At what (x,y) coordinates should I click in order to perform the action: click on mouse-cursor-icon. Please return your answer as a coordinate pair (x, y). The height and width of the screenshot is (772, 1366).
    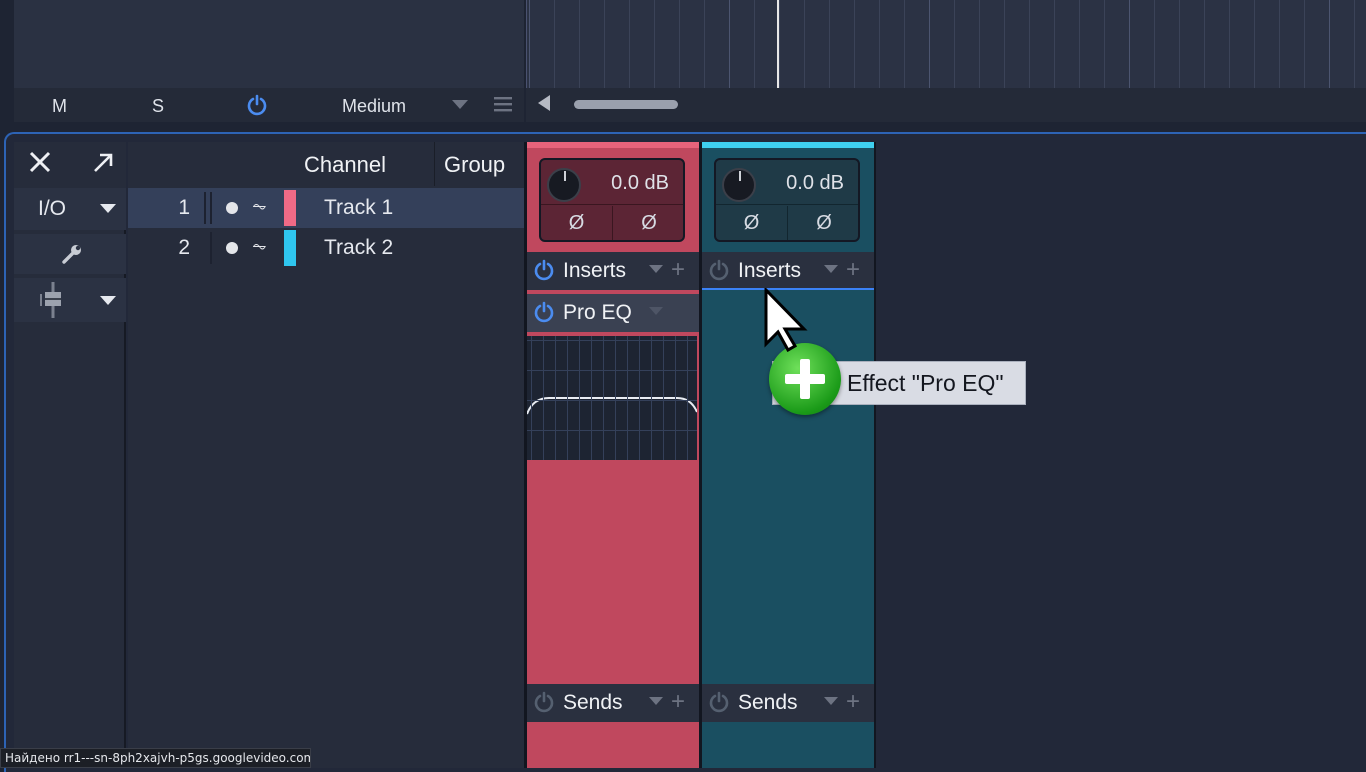
    Looking at the image, I should click on (789, 321).